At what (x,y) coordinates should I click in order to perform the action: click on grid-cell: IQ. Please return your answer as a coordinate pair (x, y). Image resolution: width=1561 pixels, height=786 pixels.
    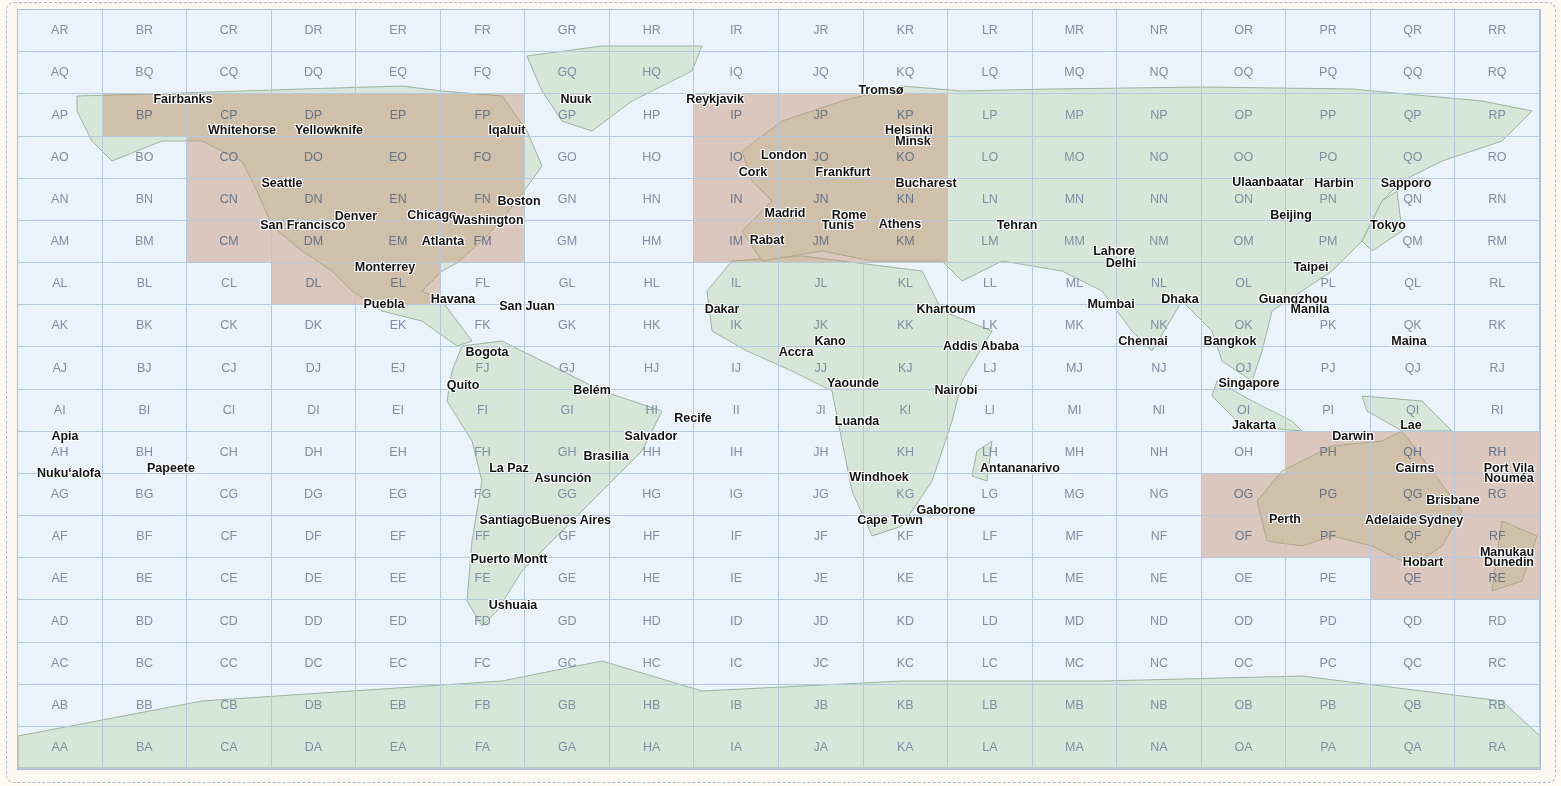
    Looking at the image, I should click on (736, 73).